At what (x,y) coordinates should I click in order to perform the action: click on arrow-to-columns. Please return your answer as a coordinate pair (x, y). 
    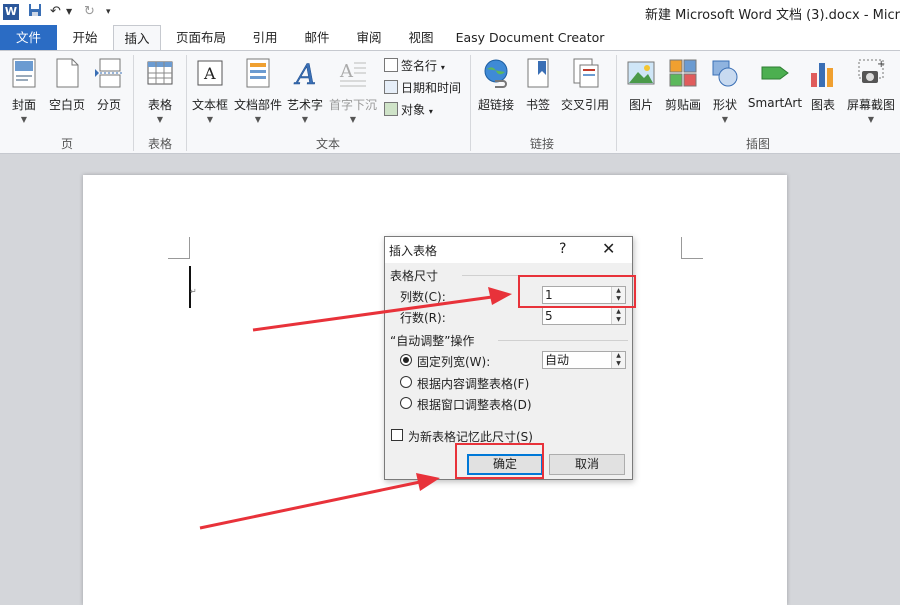
    Looking at the image, I should click on (382, 309).